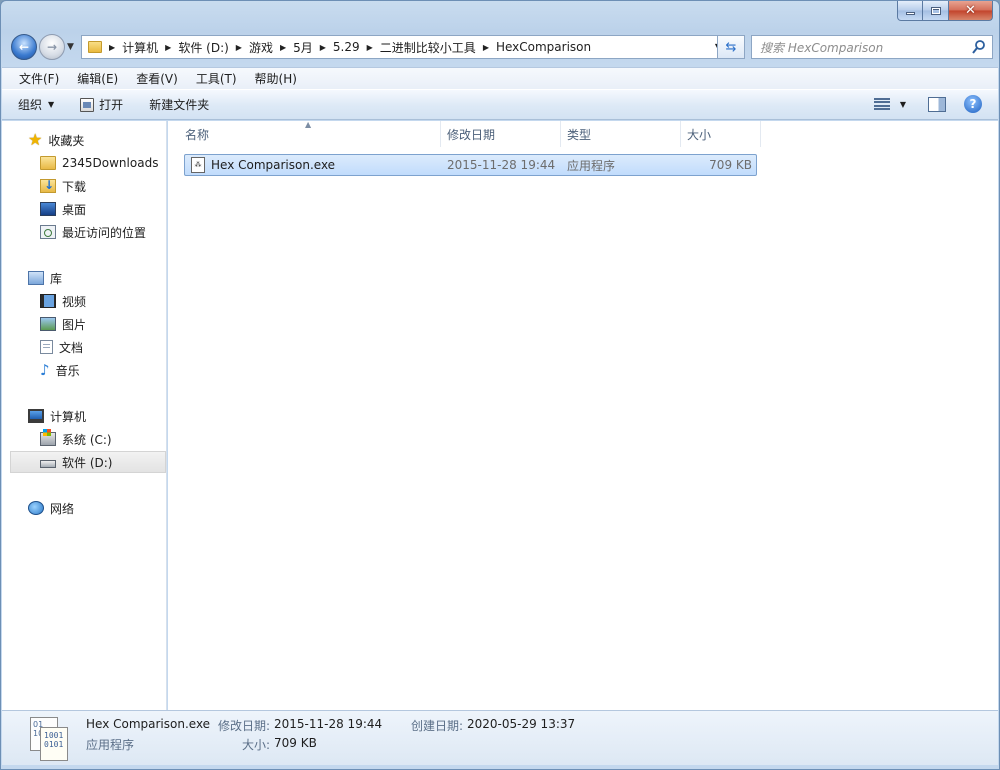 This screenshot has width=1000, height=770. I want to click on music-icon: ♪, so click(45, 370).